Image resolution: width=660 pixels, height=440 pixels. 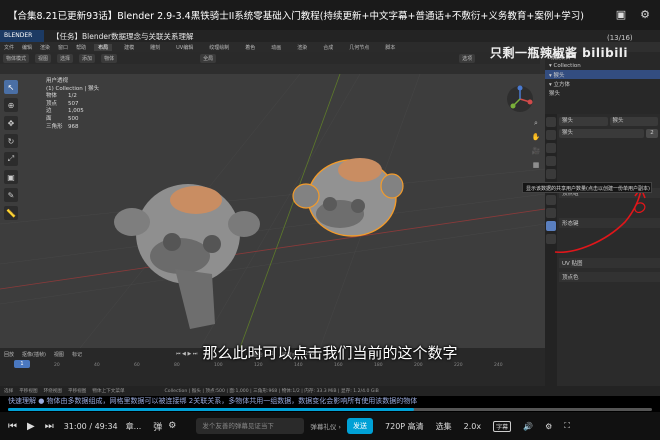 What do you see at coordinates (12, 426) in the screenshot?
I see `prev-episode-icon: ⏮` at bounding box center [12, 426].